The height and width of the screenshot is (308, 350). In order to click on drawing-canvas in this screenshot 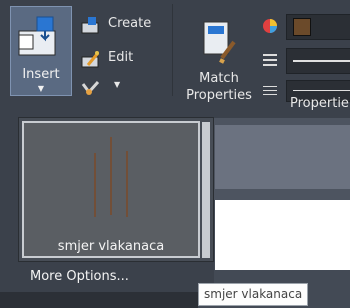, I will do `click(282, 235)`.